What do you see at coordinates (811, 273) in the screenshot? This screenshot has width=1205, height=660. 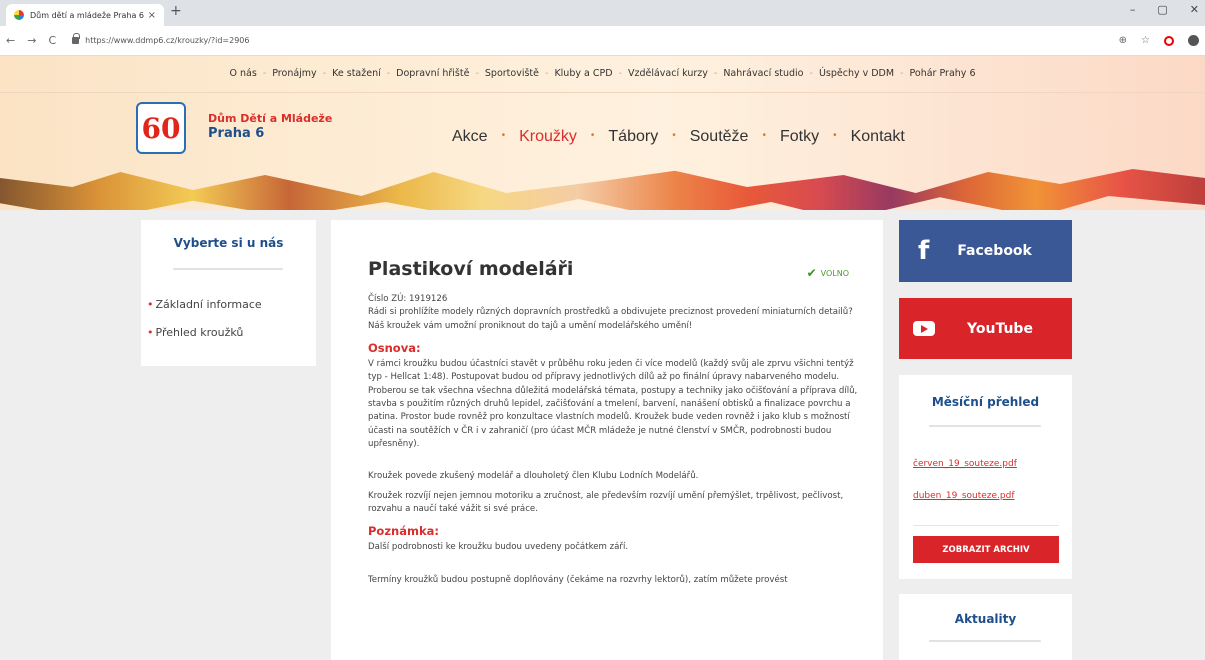 I see `check-icon: ✔` at bounding box center [811, 273].